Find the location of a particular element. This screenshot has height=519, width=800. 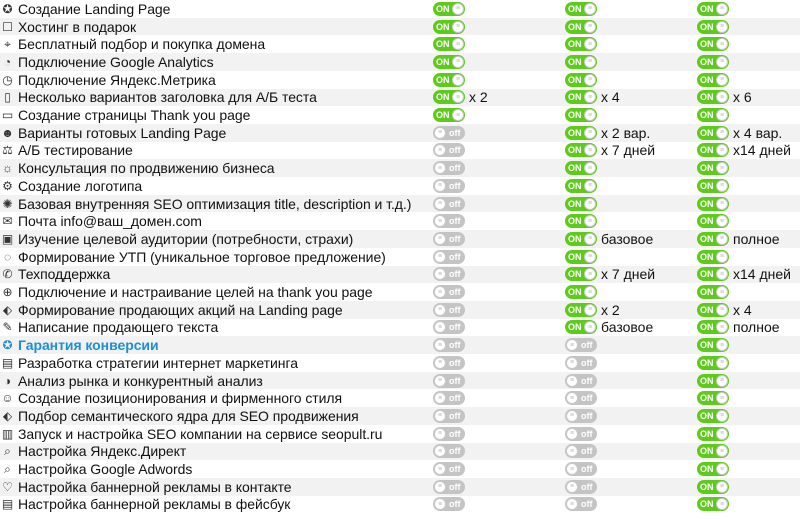

feature-label: Разработка стратегии интернет маркетинга is located at coordinates (158, 362).